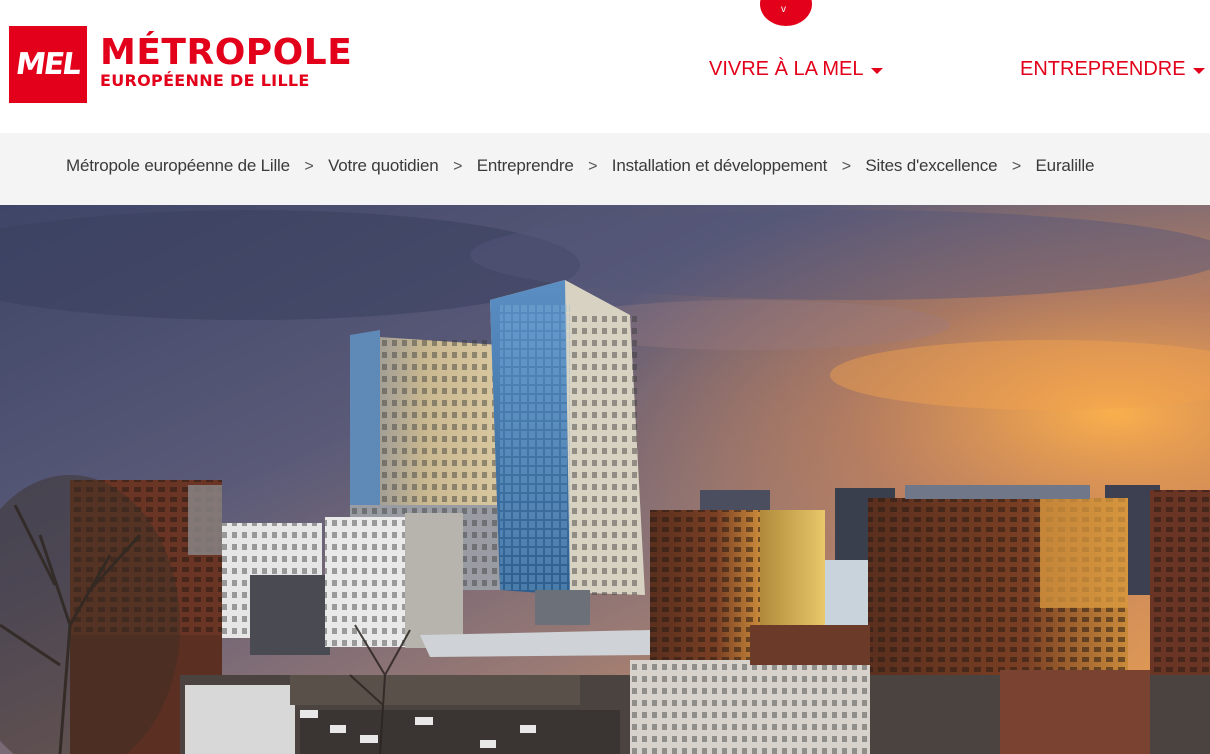 This screenshot has width=1210, height=754. I want to click on mel-logo-link: MEL MÉTROPOLE EUROPÉENNE DE LILLE, so click(180, 64).